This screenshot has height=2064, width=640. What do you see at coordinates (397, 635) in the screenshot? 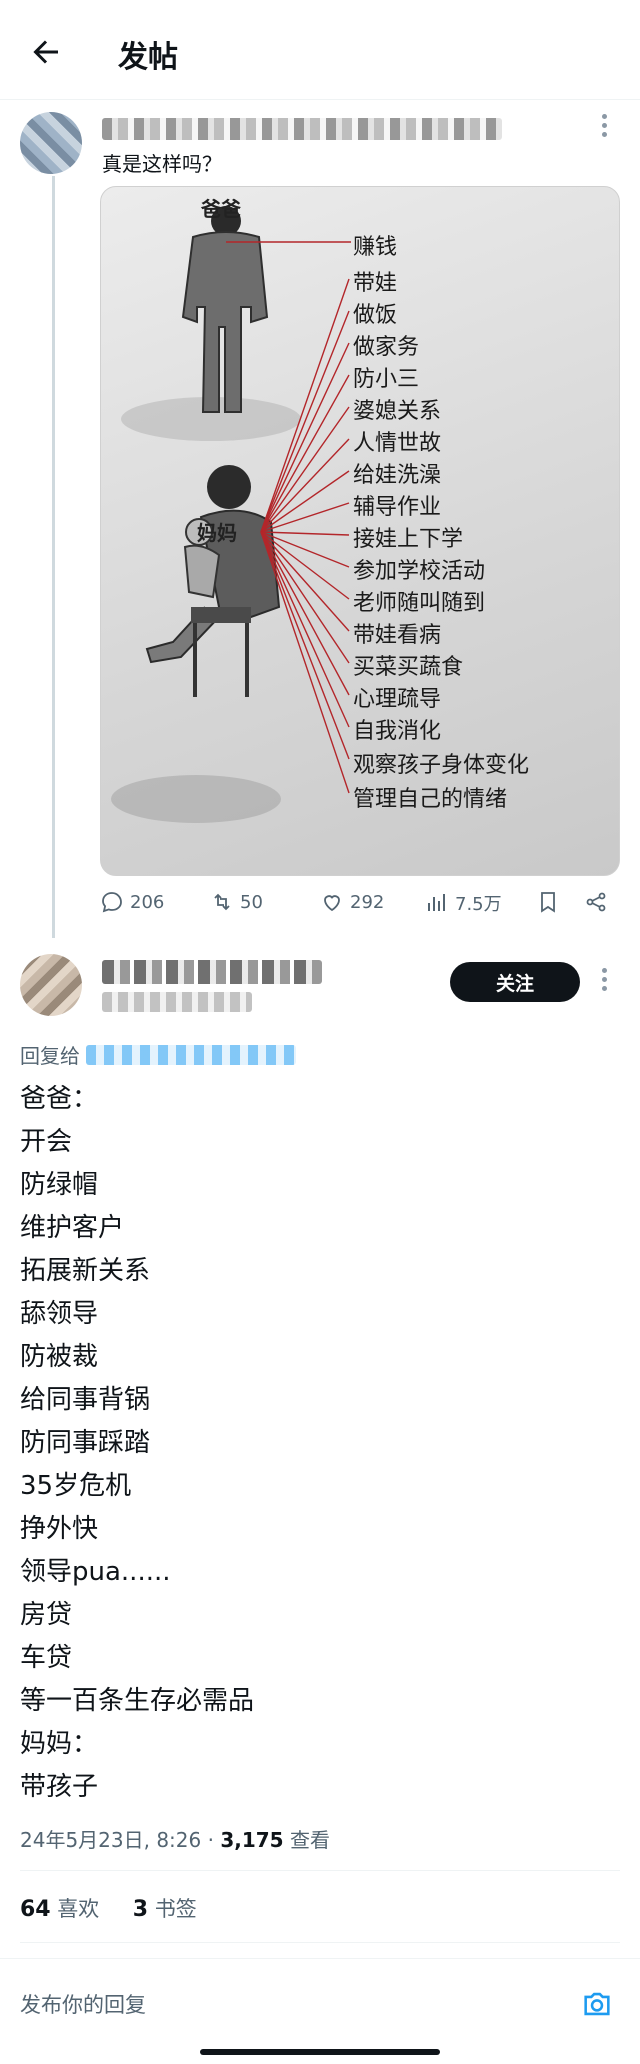
I see `item-label: 带娃看病` at bounding box center [397, 635].